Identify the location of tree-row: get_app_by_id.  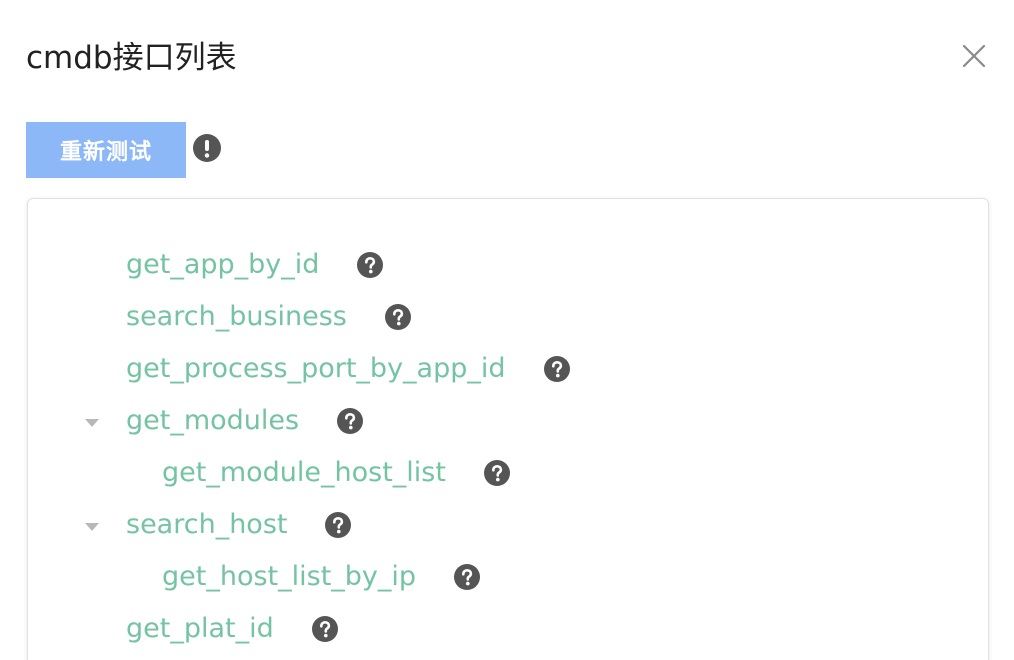
(255, 265).